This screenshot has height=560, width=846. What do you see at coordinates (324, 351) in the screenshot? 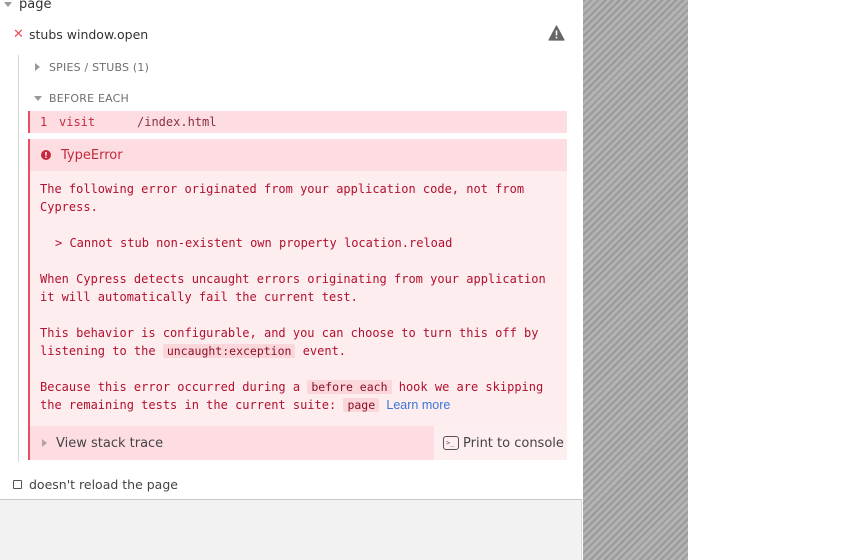
I see `error-text: event.` at bounding box center [324, 351].